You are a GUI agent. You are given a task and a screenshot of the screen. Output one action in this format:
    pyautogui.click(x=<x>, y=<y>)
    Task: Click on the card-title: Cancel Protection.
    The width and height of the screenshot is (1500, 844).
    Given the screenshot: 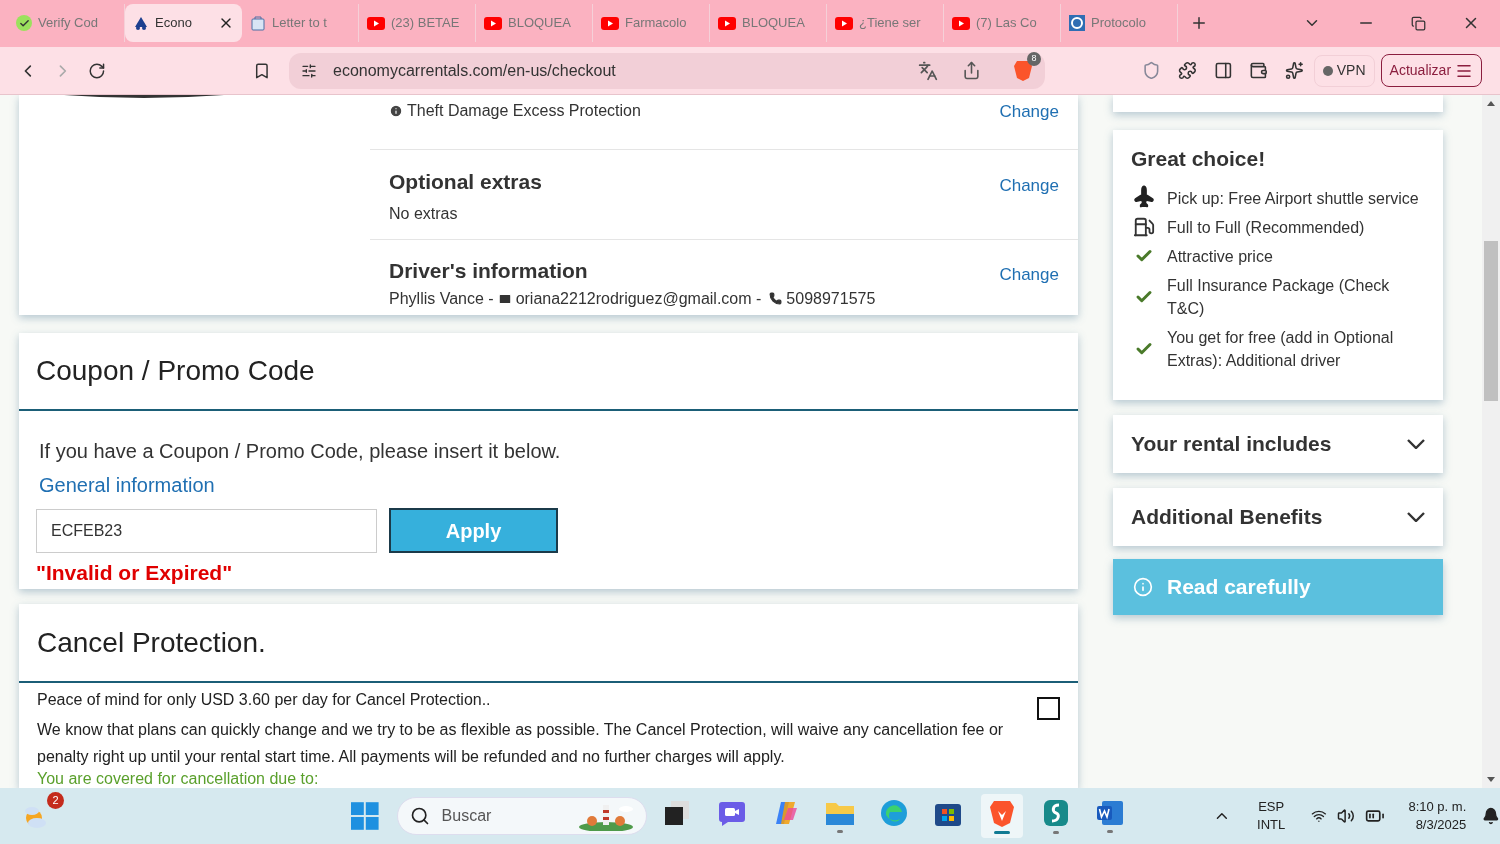 What is the action you would take?
    pyautogui.click(x=151, y=642)
    